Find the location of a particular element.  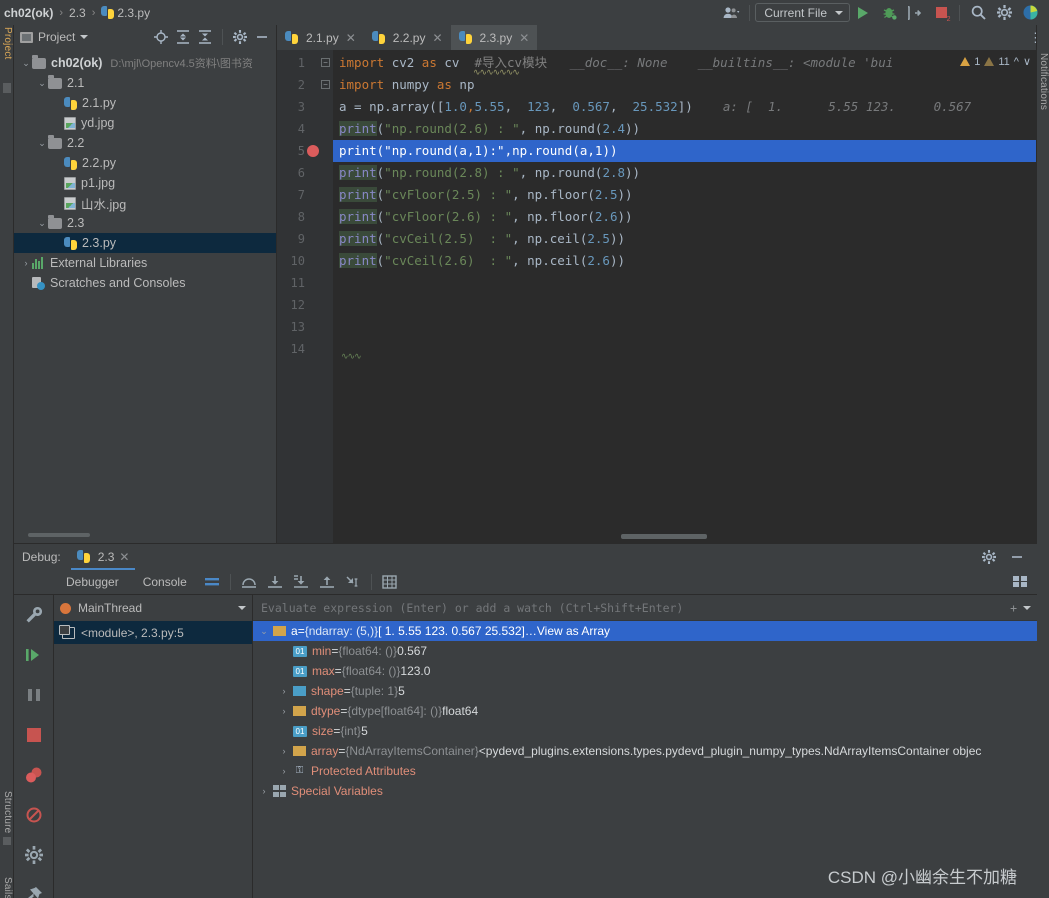

tree-item-jpg: 山水.jpg is located at coordinates (145, 203).